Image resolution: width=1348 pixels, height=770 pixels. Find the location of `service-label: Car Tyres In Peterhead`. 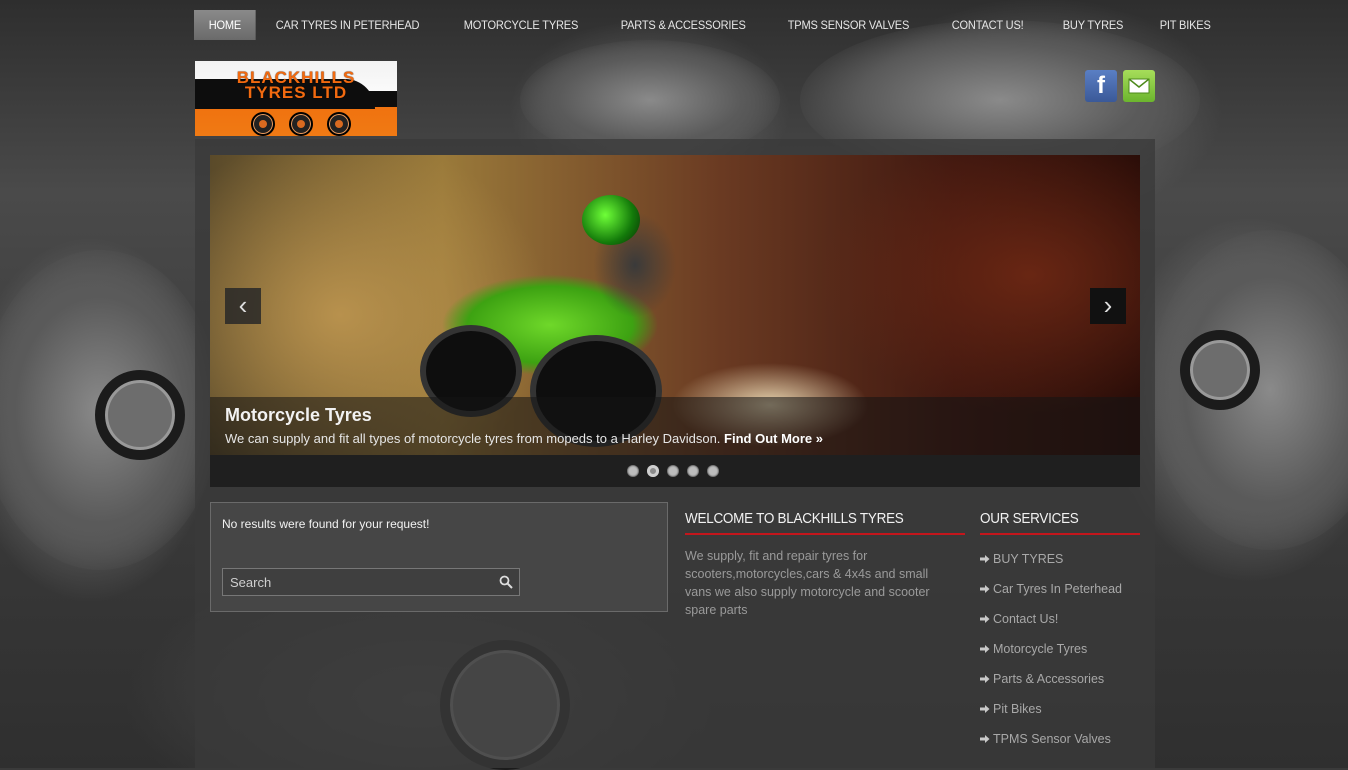

service-label: Car Tyres In Peterhead is located at coordinates (1058, 589).